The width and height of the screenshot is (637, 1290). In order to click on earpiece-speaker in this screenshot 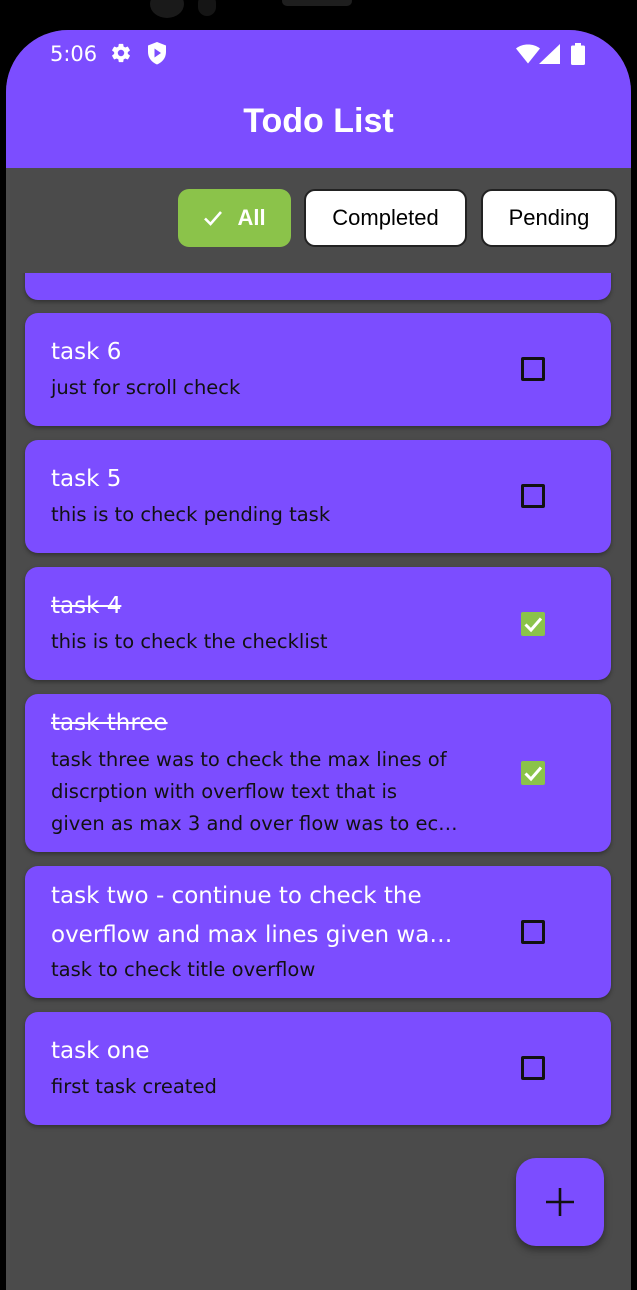, I will do `click(317, 3)`.